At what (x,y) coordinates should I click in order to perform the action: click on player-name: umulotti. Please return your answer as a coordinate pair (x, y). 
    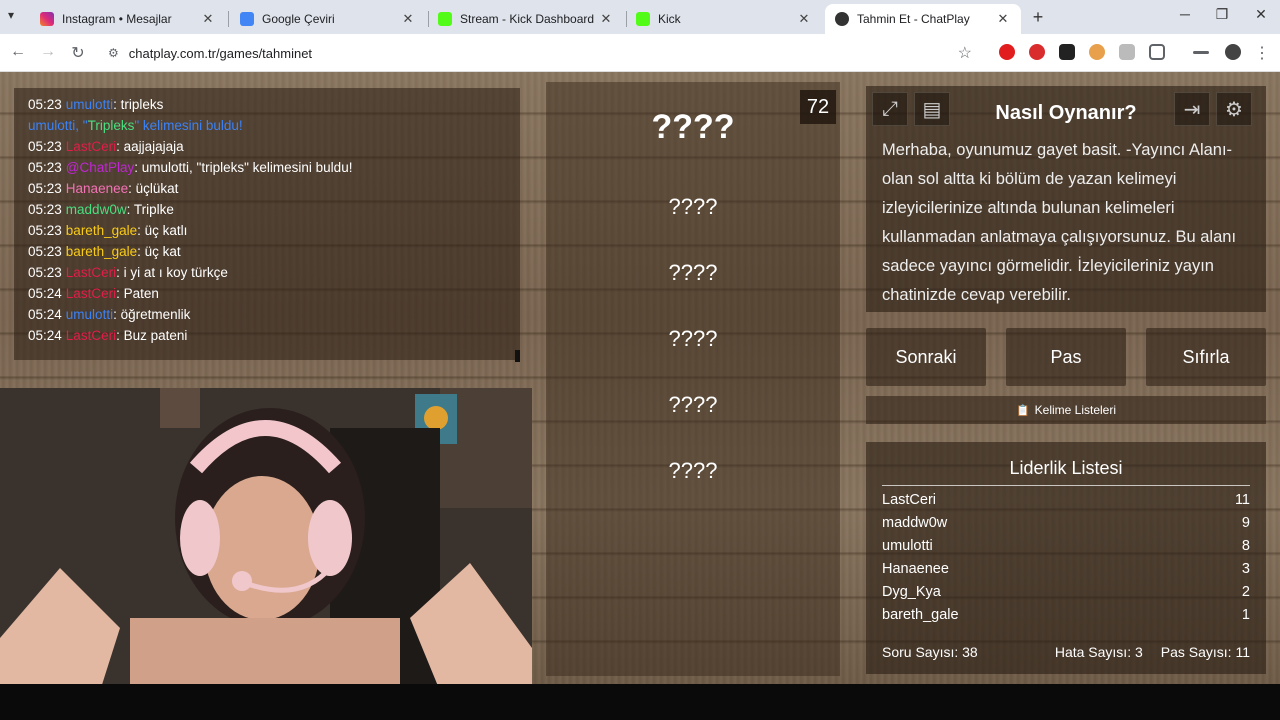
    Looking at the image, I should click on (907, 546).